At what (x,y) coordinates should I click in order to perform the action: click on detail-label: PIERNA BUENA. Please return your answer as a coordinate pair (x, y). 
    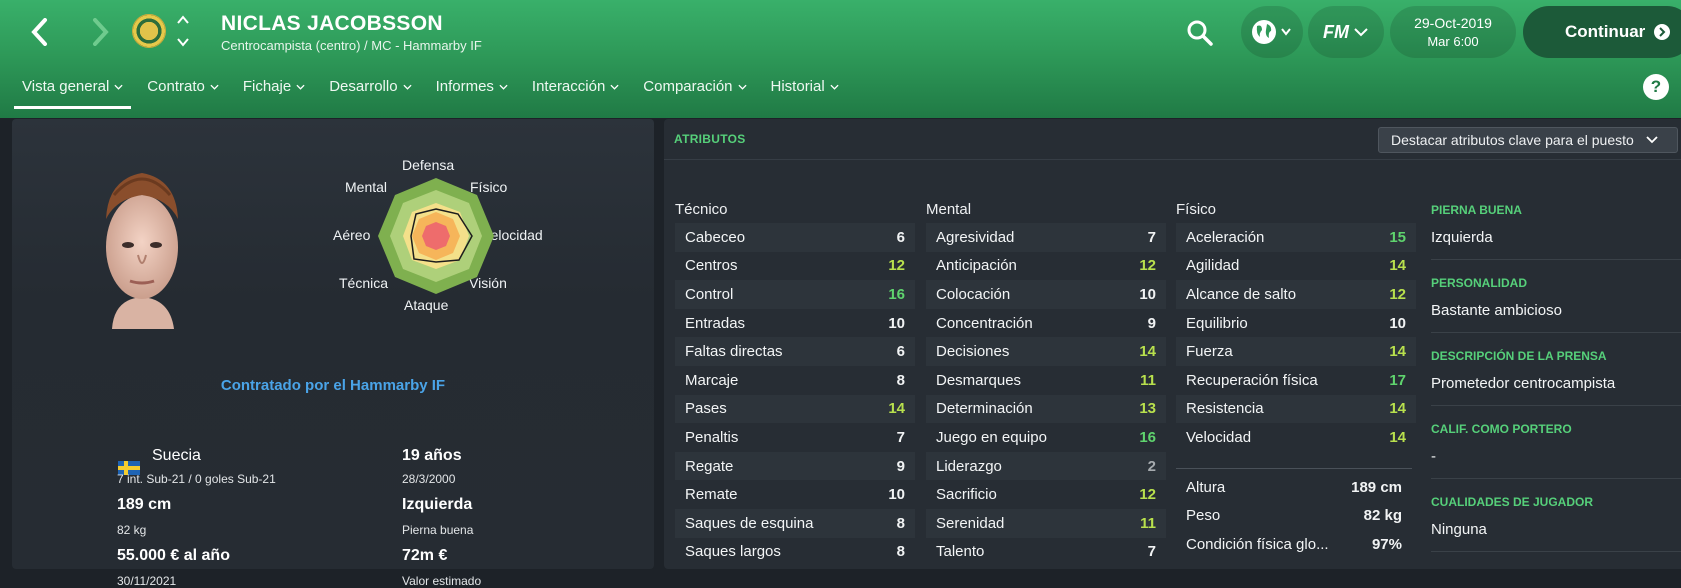
    Looking at the image, I should click on (1476, 210).